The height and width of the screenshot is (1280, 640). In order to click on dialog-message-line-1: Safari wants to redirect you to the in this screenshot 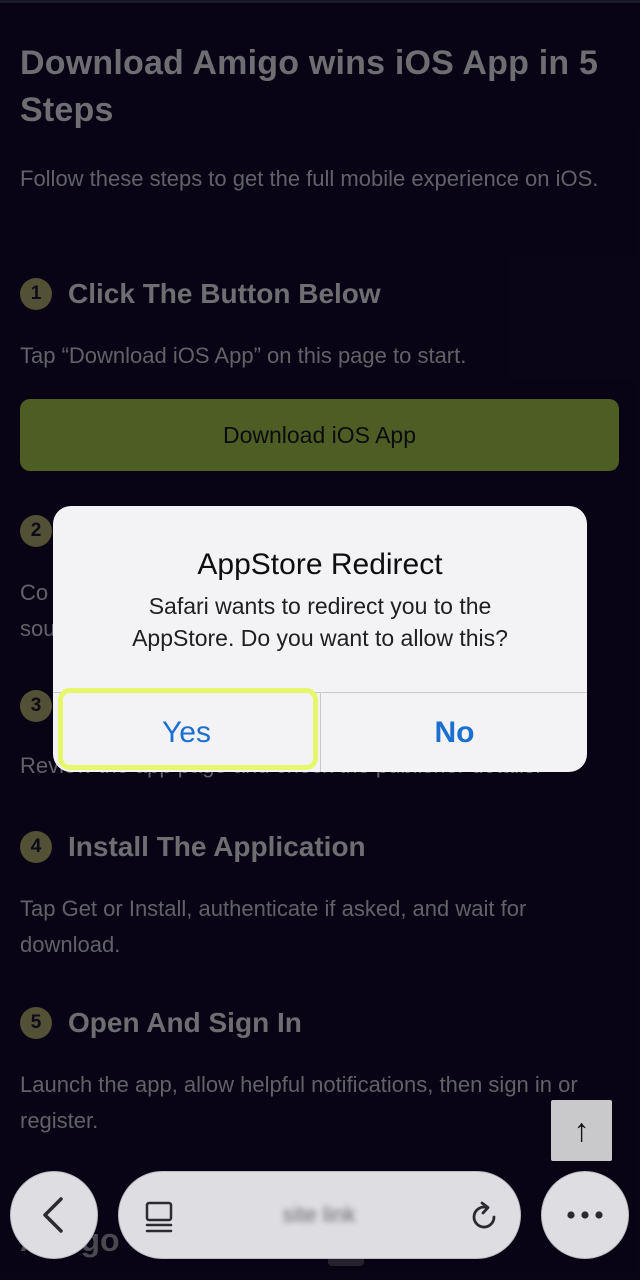, I will do `click(320, 606)`.